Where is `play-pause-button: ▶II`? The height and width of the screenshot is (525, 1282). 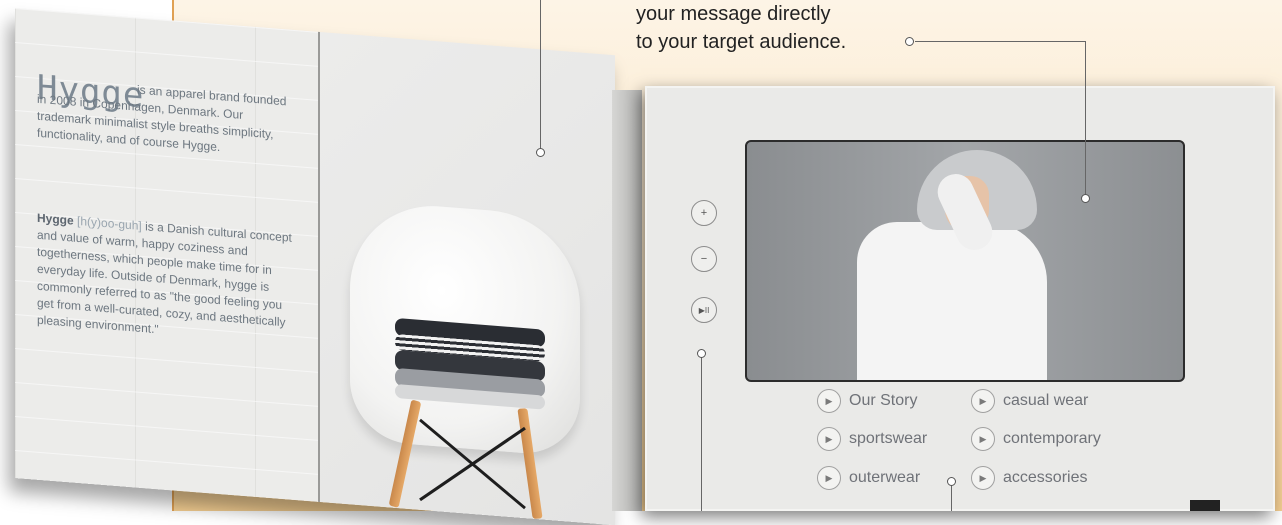 play-pause-button: ▶II is located at coordinates (704, 310).